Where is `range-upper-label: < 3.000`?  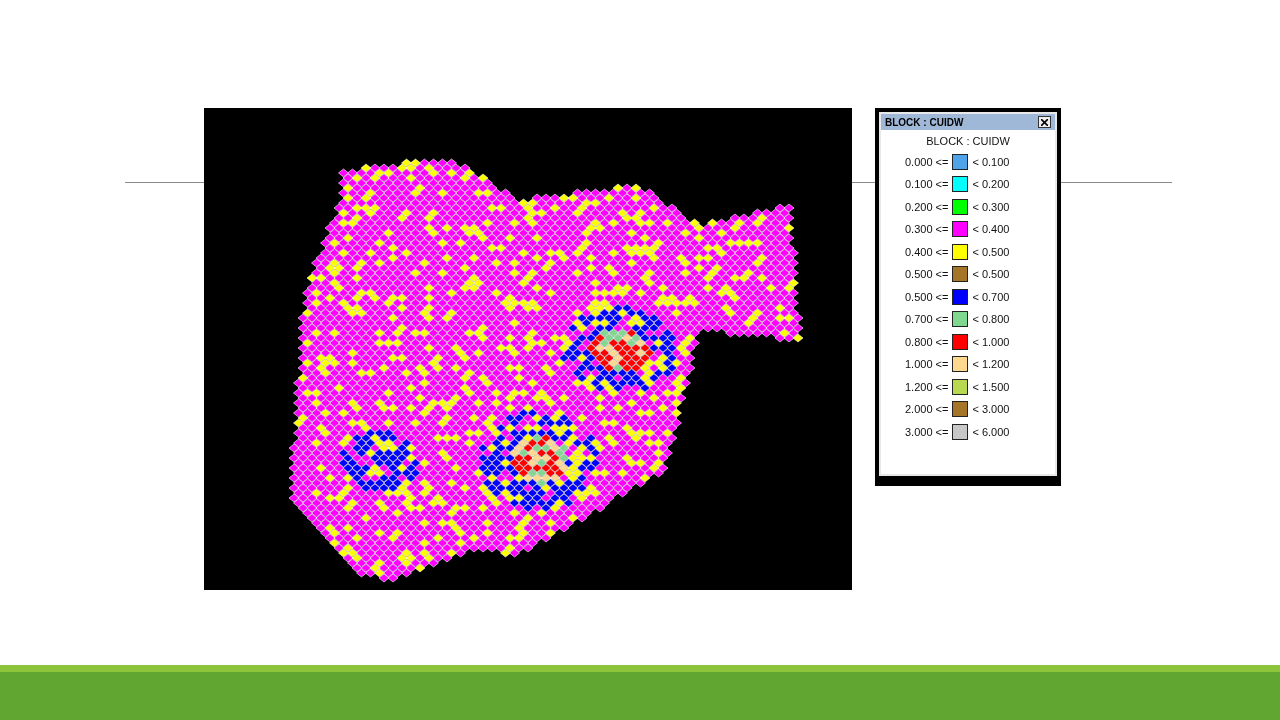
range-upper-label: < 3.000 is located at coordinates (991, 409).